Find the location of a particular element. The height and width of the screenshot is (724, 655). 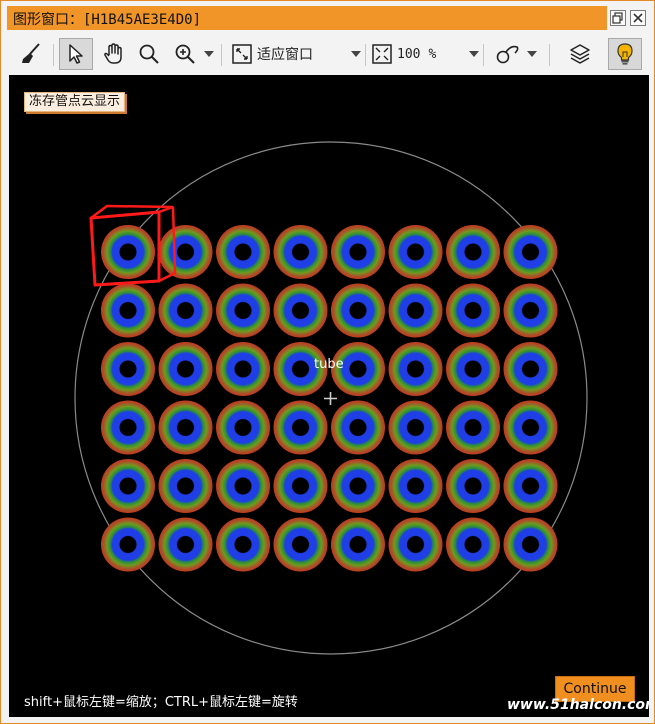

interaction-mode-button is located at coordinates (508, 54).